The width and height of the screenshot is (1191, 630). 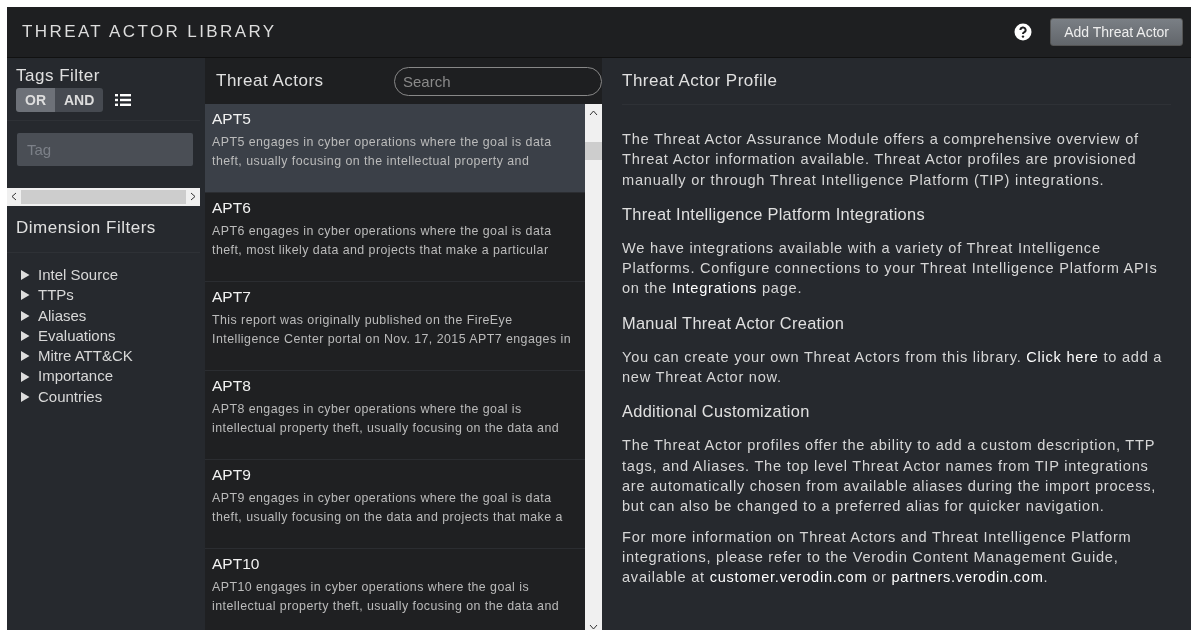 What do you see at coordinates (714, 288) in the screenshot?
I see `link: Integrations` at bounding box center [714, 288].